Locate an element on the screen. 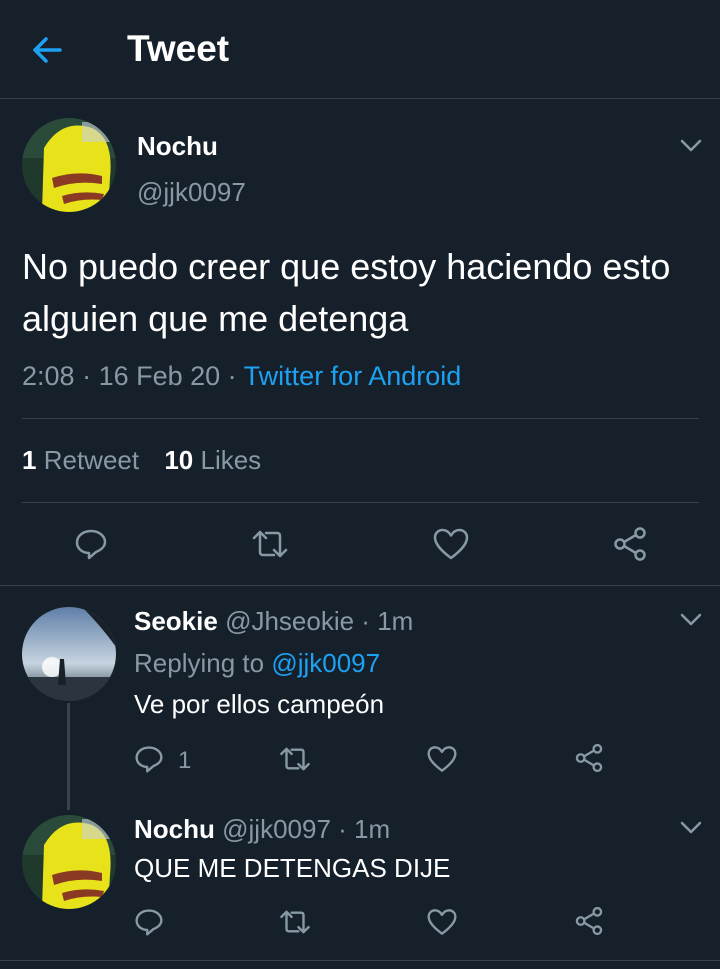 The image size is (720, 969). replying-to: Replying to @jjk0097 is located at coordinates (257, 663).